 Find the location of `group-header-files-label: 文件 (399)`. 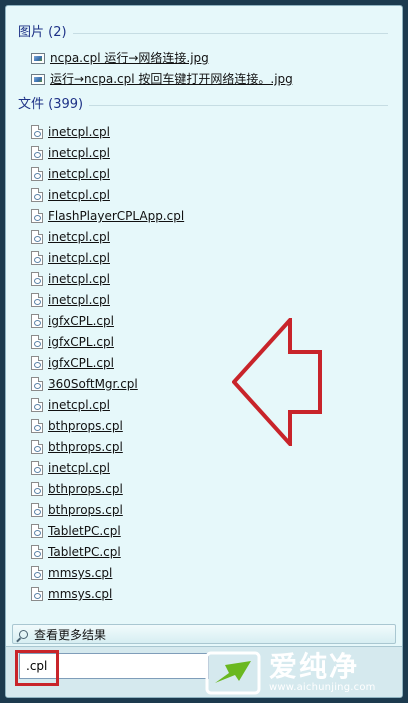

group-header-files-label: 文件 (399) is located at coordinates (54, 104).